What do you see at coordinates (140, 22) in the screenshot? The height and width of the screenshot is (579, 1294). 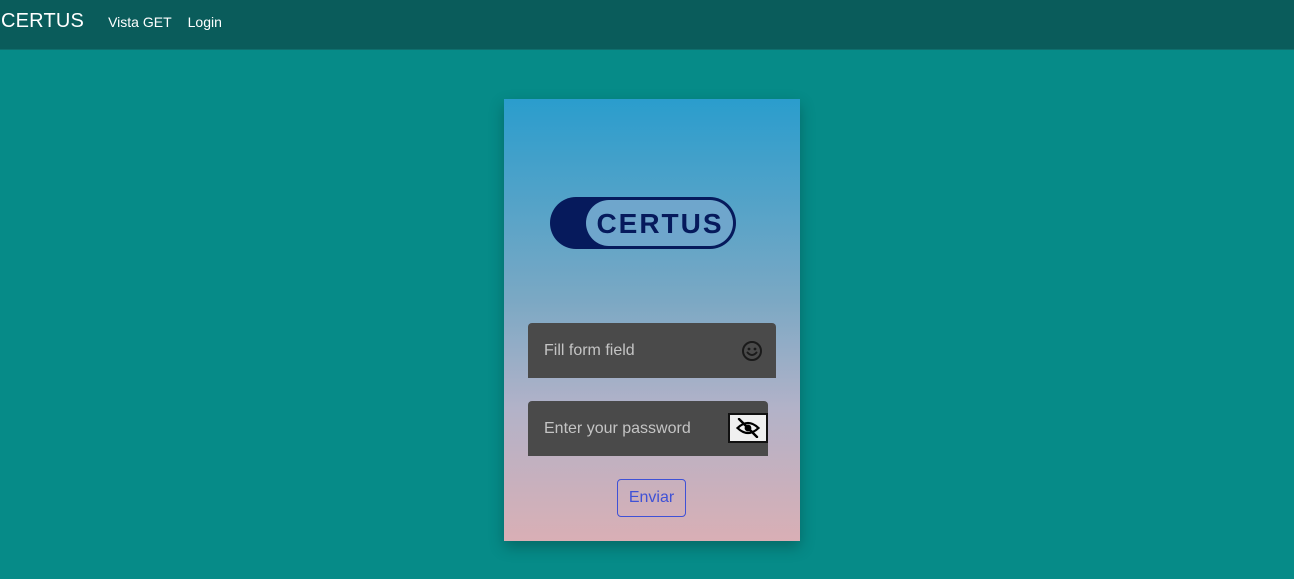 I see `nav-link-vista-get: Vista GET` at bounding box center [140, 22].